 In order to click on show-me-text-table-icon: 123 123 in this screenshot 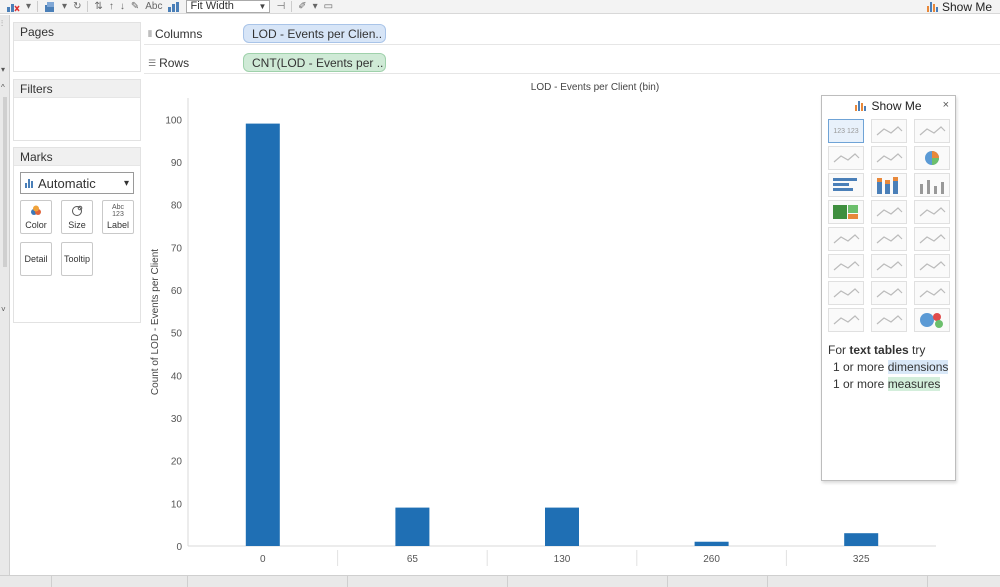, I will do `click(846, 131)`.